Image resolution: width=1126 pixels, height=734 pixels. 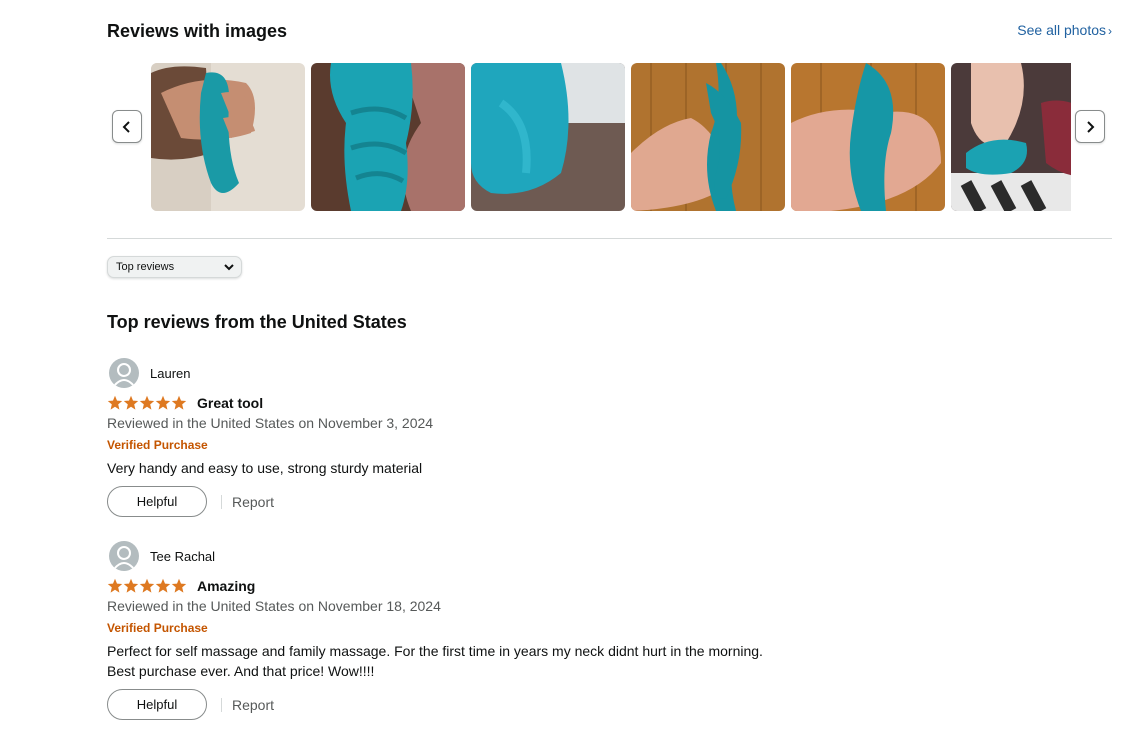 I want to click on reviews-with-images-title: Reviews with images, so click(x=197, y=31).